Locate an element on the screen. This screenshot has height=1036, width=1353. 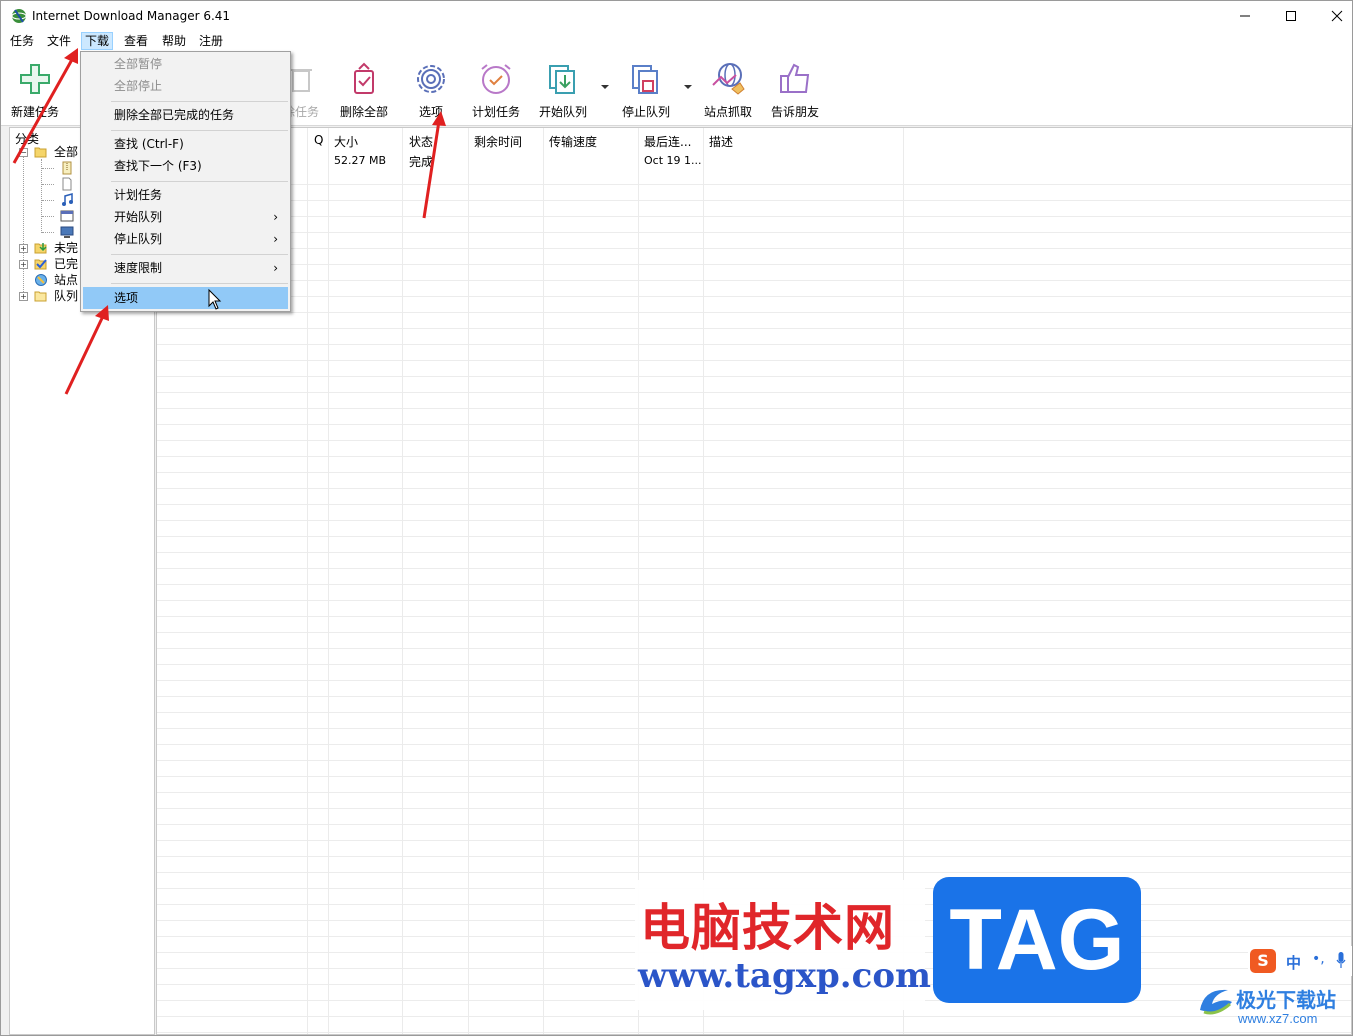
options-button: 选项 is located at coordinates (431, 91).